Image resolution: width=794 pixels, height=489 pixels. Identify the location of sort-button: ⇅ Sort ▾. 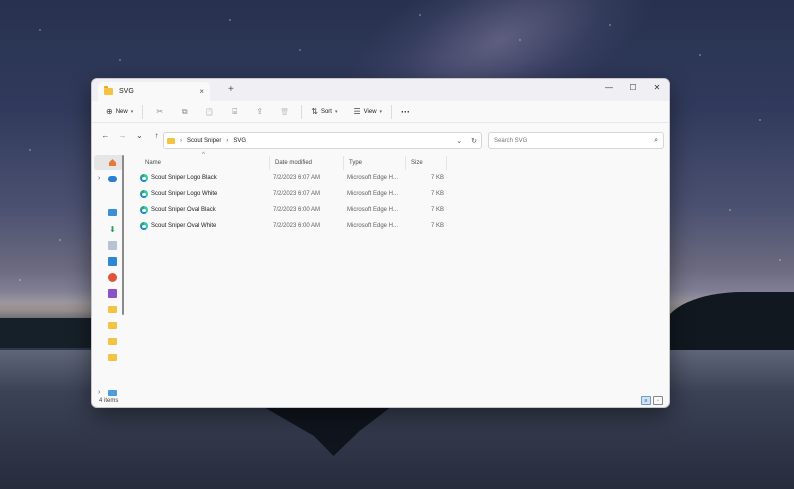
(324, 111).